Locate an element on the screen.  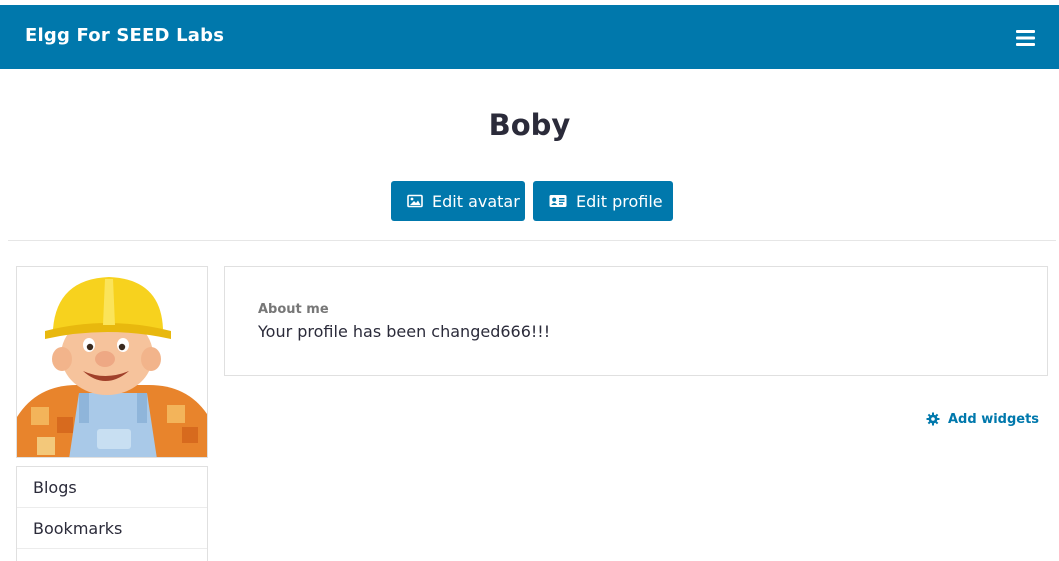
sidebar-item-bookmarks: Bookmarks is located at coordinates (112, 528).